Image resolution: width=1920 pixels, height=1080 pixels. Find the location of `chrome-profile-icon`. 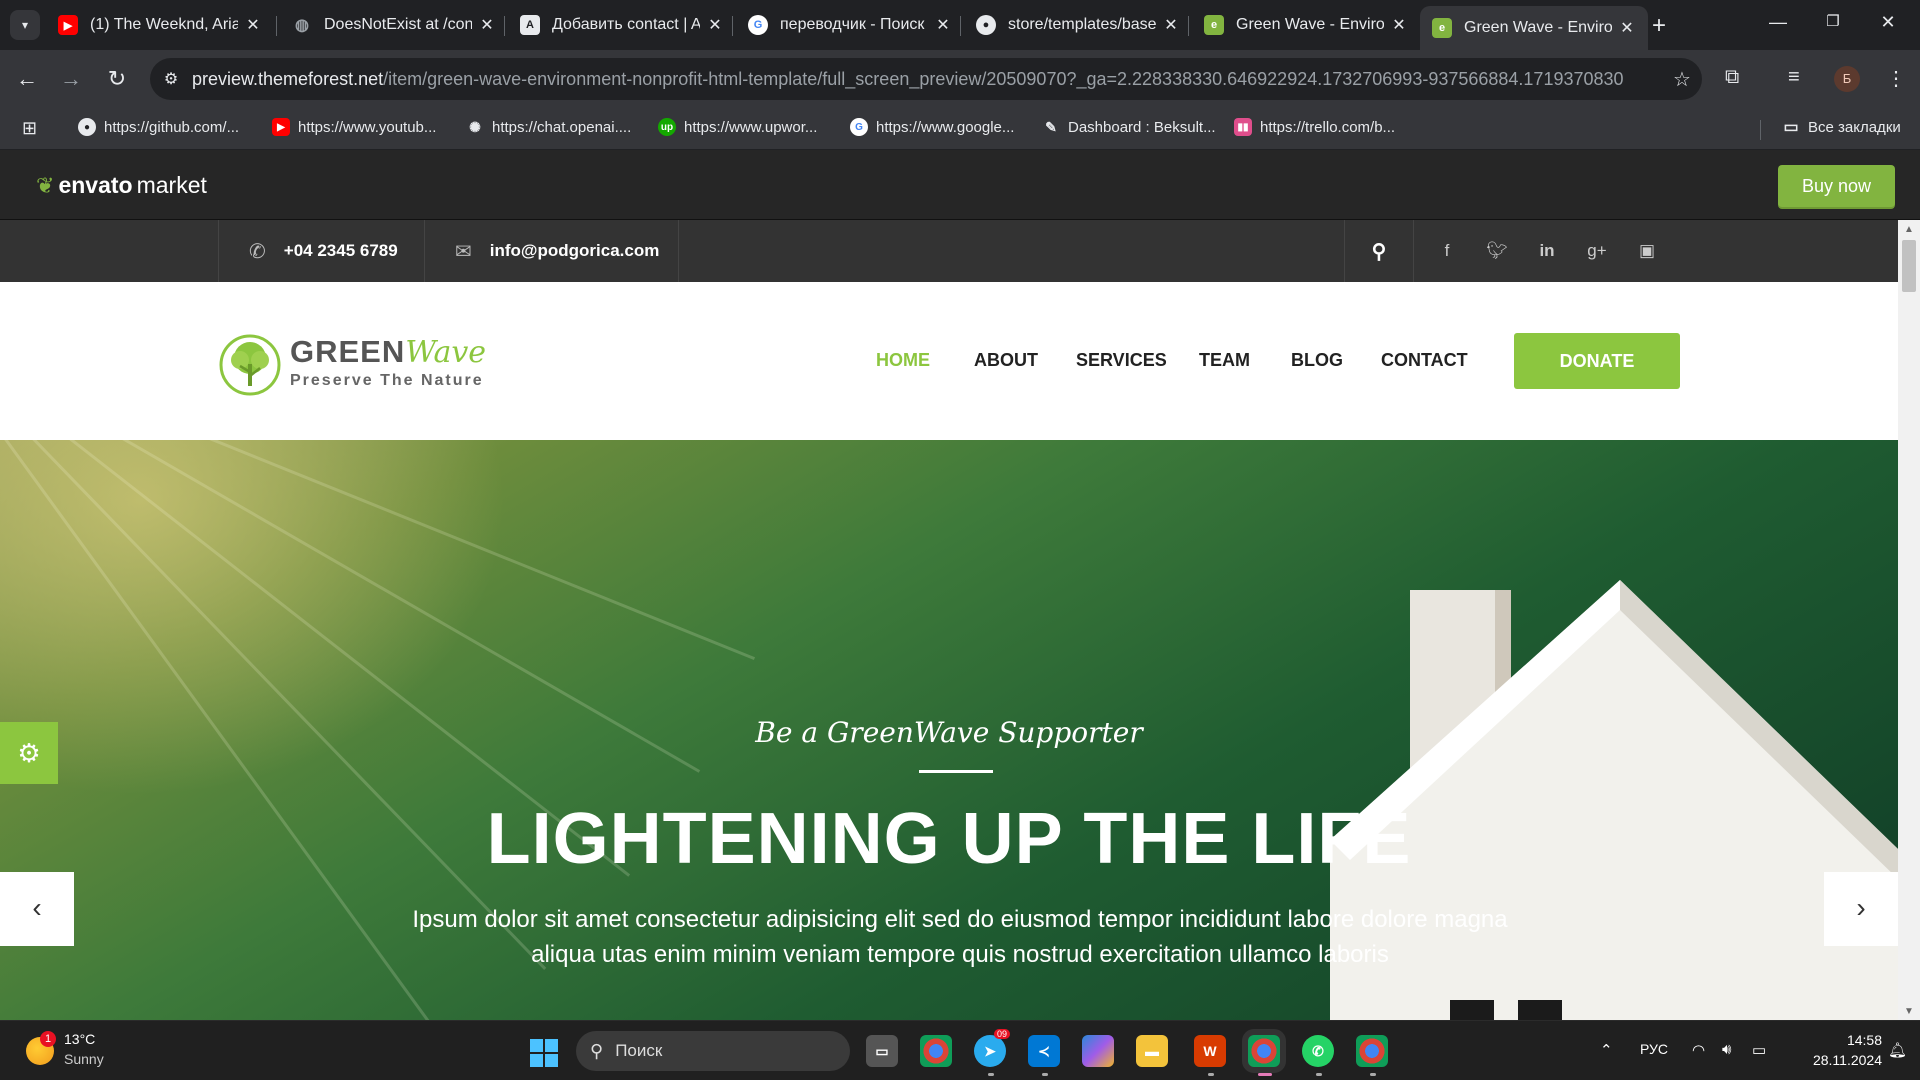

chrome-profile-icon is located at coordinates (1264, 1051).